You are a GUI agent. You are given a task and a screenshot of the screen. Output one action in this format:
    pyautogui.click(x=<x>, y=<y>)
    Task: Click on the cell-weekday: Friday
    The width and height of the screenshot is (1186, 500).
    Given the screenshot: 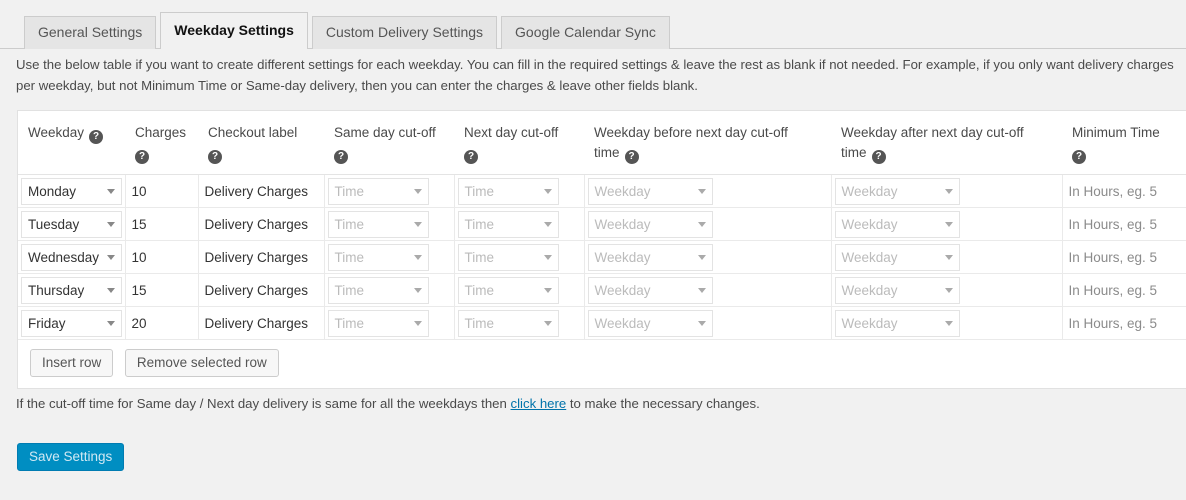 What is the action you would take?
    pyautogui.click(x=72, y=323)
    